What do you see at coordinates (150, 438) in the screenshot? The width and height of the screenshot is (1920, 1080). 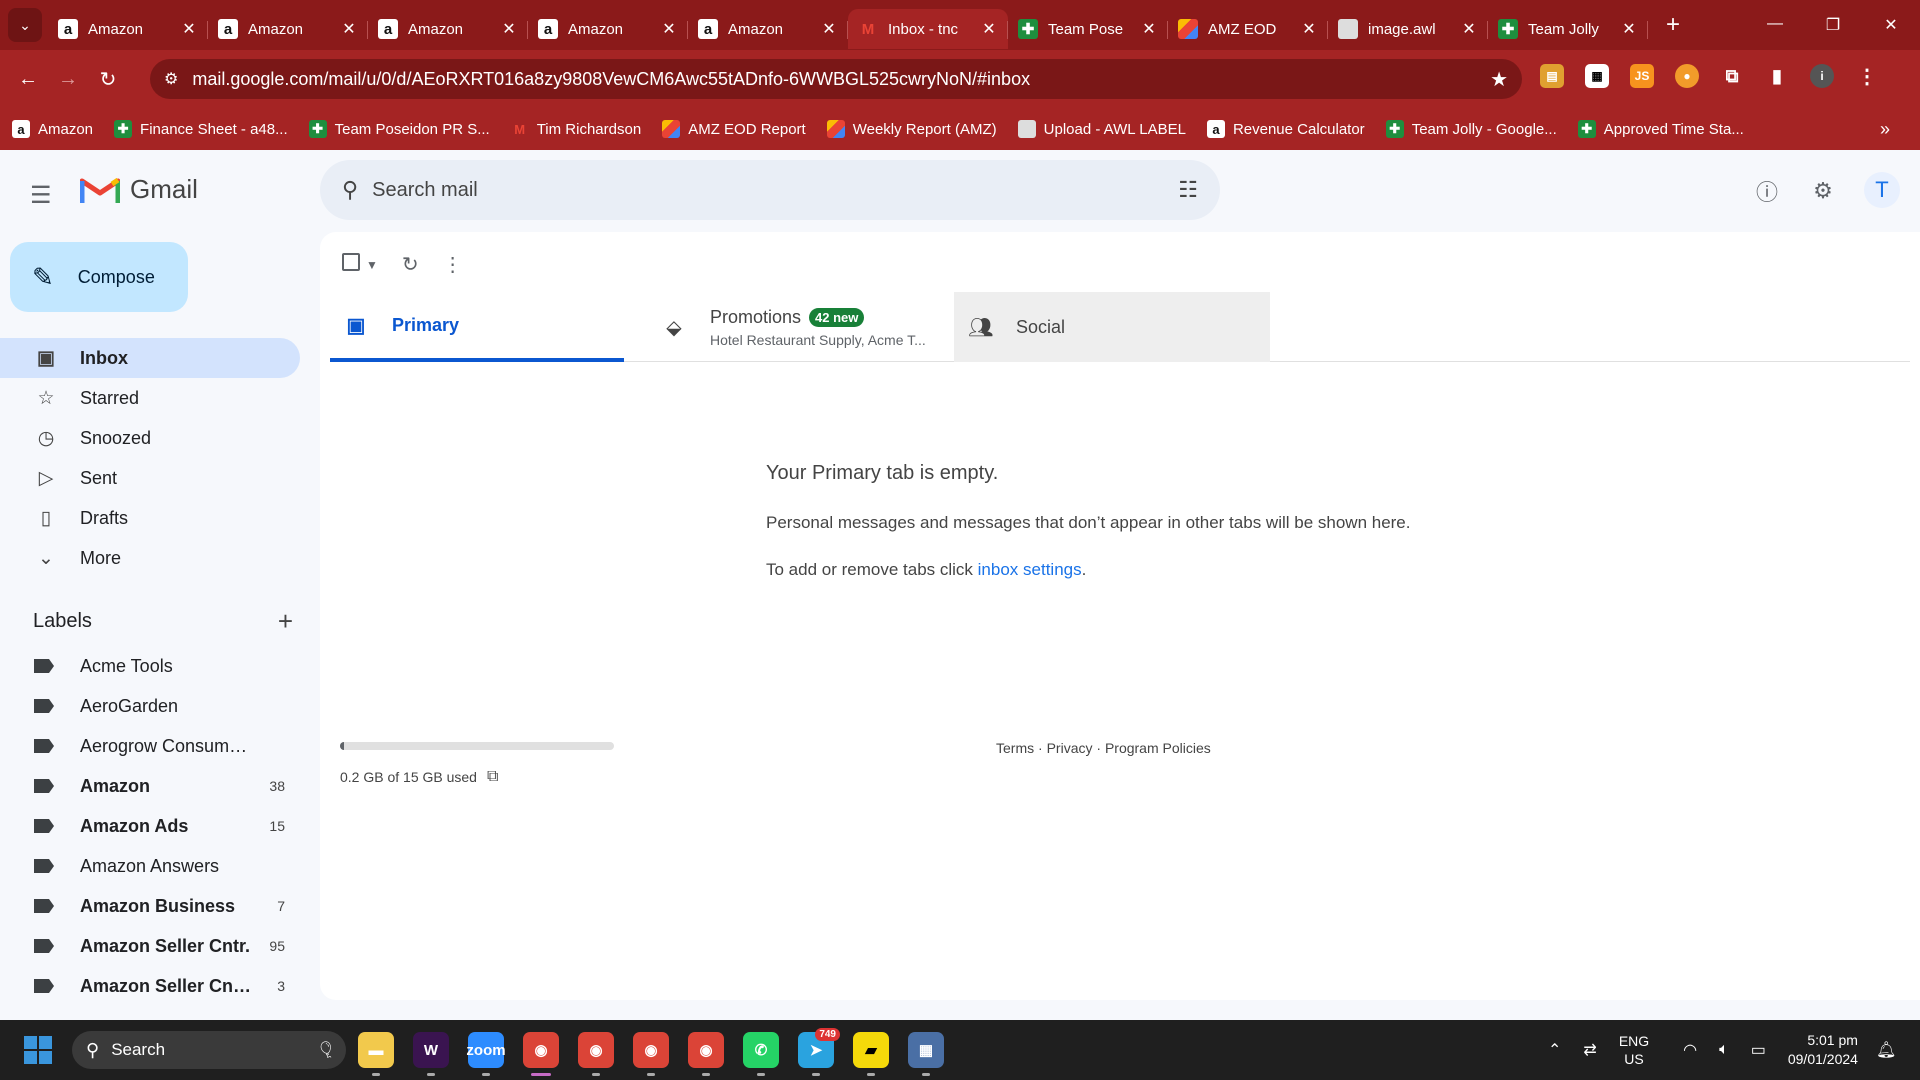 I see `sidebar-item-snoozed: ◷ Snoozed` at bounding box center [150, 438].